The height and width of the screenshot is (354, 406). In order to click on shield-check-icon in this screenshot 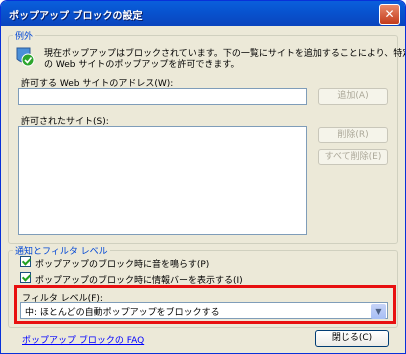, I will do `click(25, 57)`.